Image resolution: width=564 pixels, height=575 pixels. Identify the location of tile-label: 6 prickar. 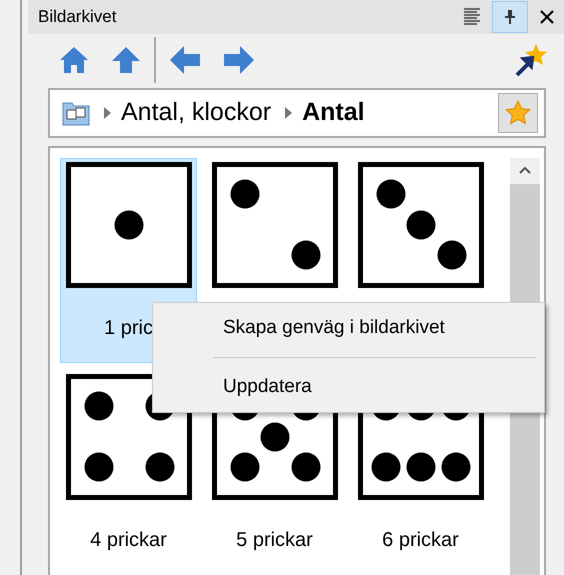
(420, 540).